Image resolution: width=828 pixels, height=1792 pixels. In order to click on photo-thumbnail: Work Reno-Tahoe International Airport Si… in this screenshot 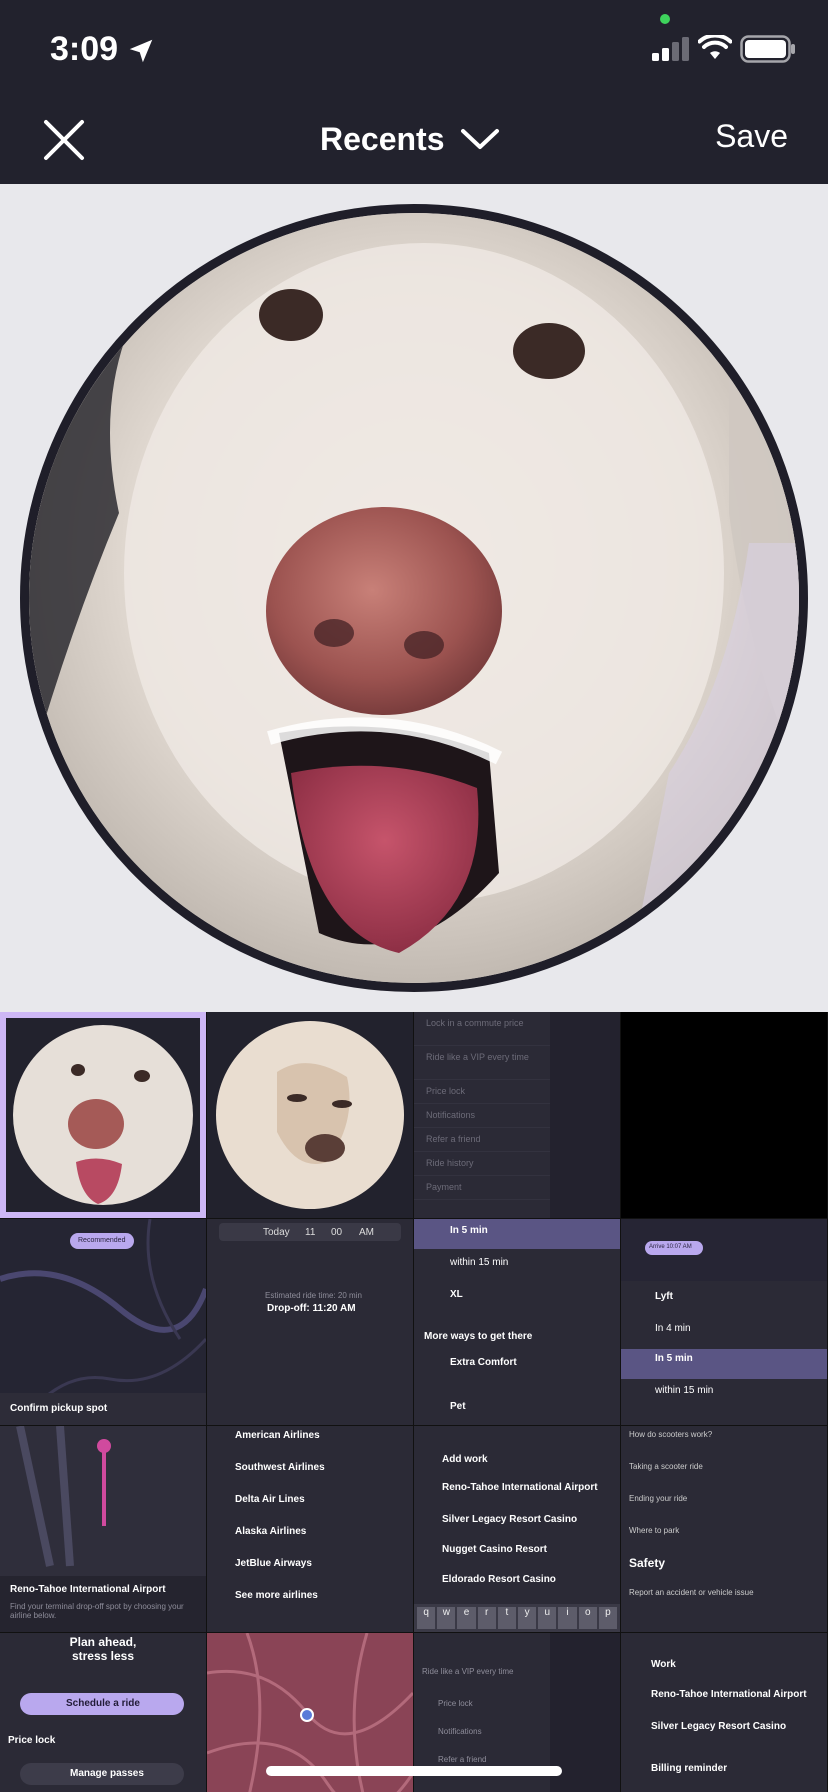, I will do `click(724, 1712)`.